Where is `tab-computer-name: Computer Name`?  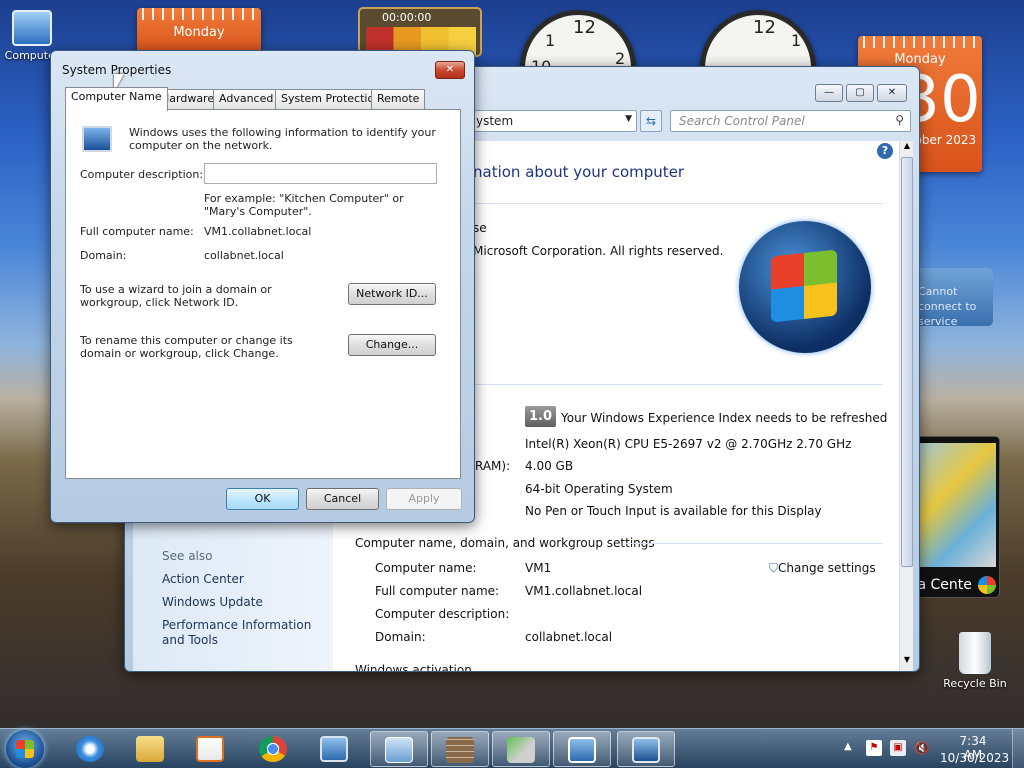 tab-computer-name: Computer Name is located at coordinates (116, 99).